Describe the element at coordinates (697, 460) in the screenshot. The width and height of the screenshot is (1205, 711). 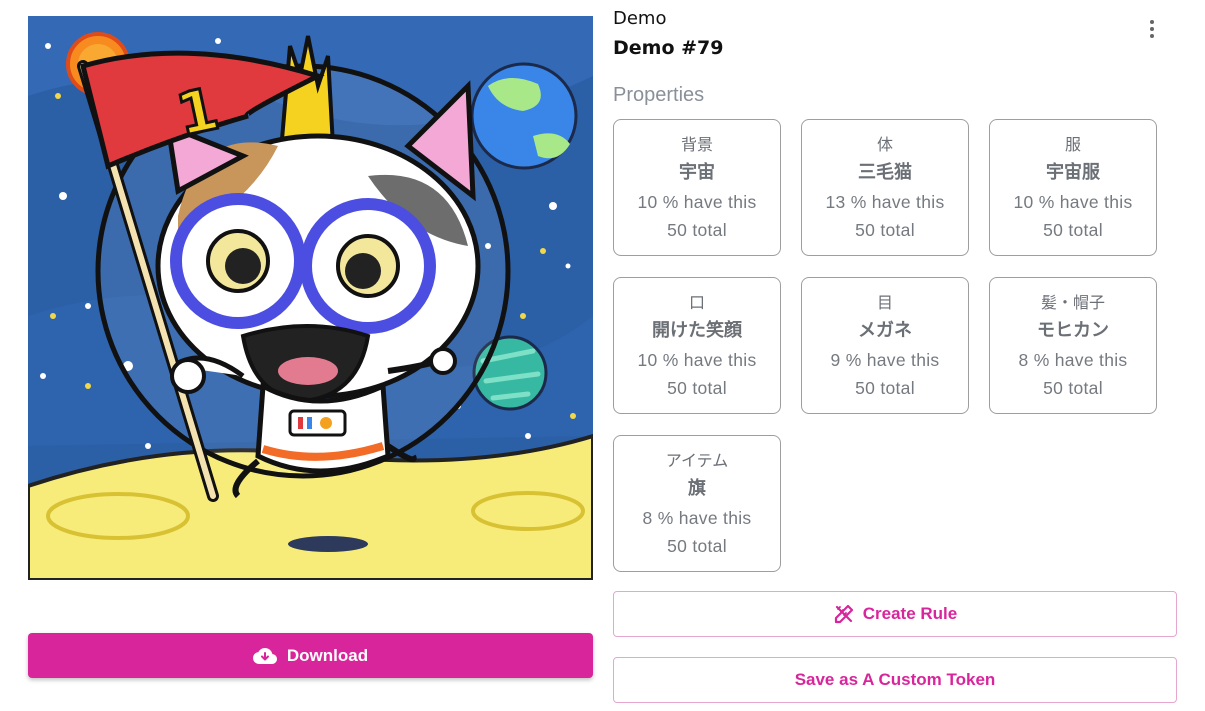
I see `property-type: アイテム` at that location.